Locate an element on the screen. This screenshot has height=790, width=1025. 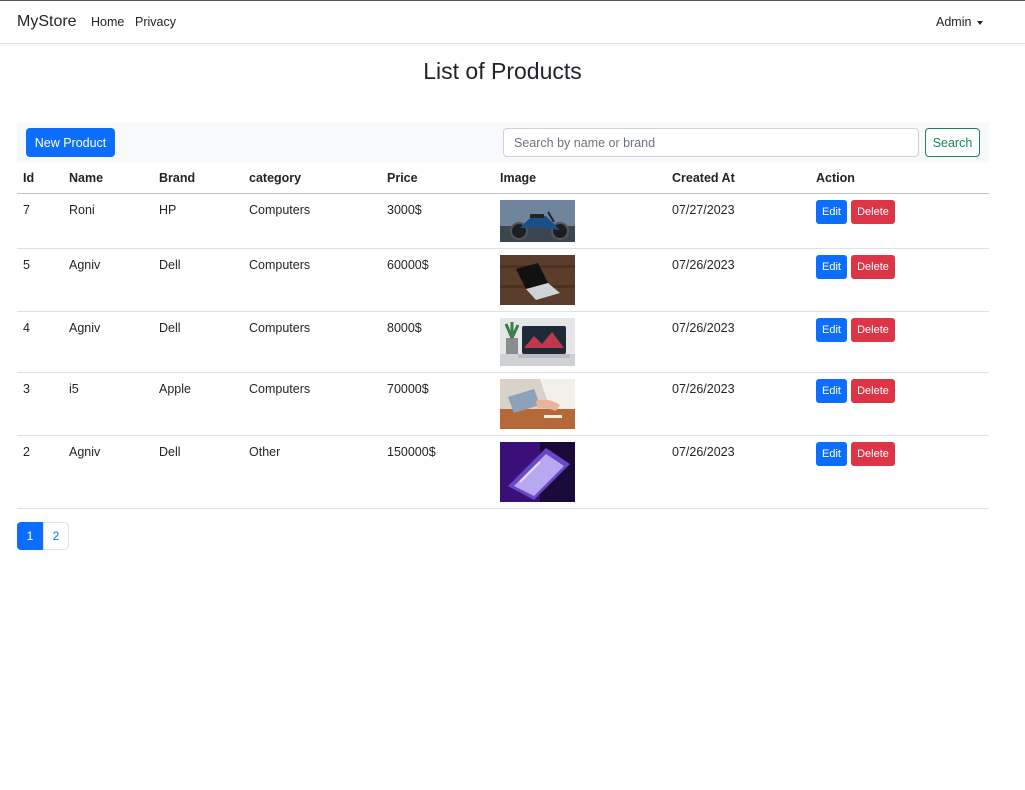
cell-id: 2 is located at coordinates (26, 452).